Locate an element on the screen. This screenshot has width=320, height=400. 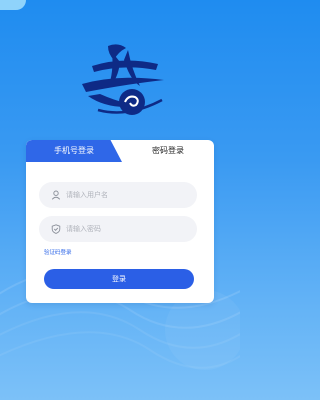
login-tabs: 手机号登录 密码登录 is located at coordinates (120, 151).